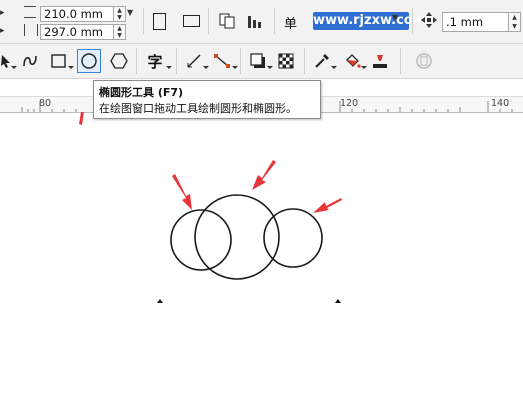 The image size is (523, 407). I want to click on polygon-tool, so click(119, 61).